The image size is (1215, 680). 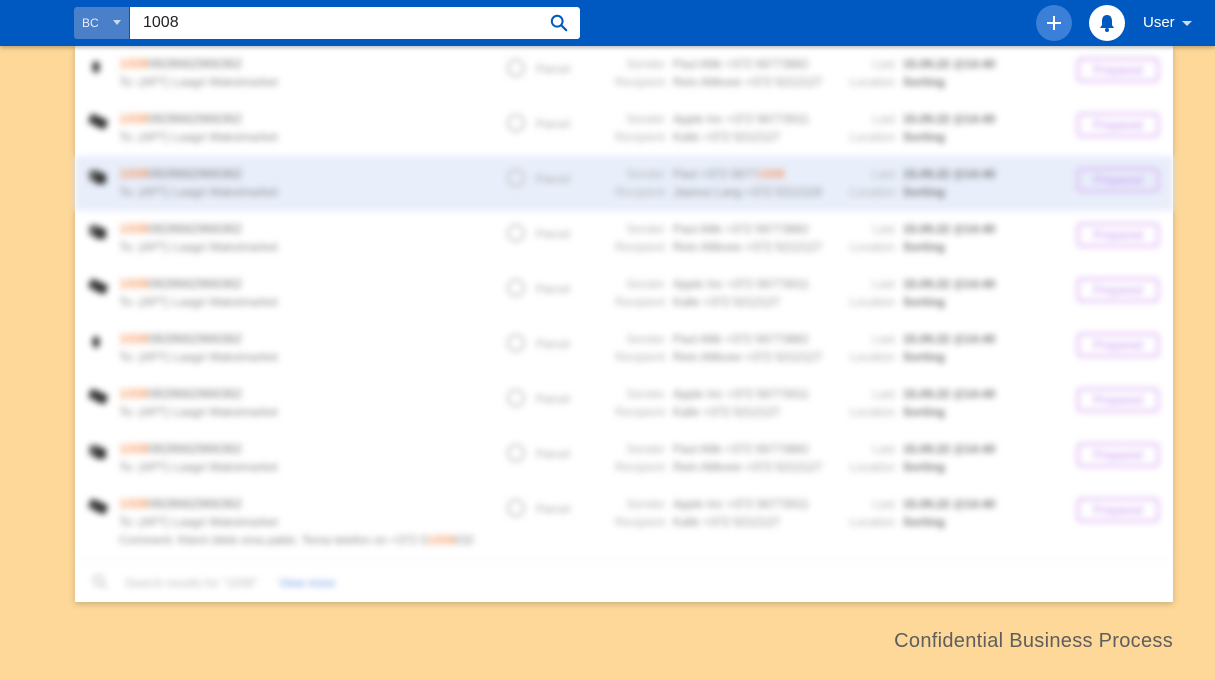 What do you see at coordinates (1054, 23) in the screenshot?
I see `add-button` at bounding box center [1054, 23].